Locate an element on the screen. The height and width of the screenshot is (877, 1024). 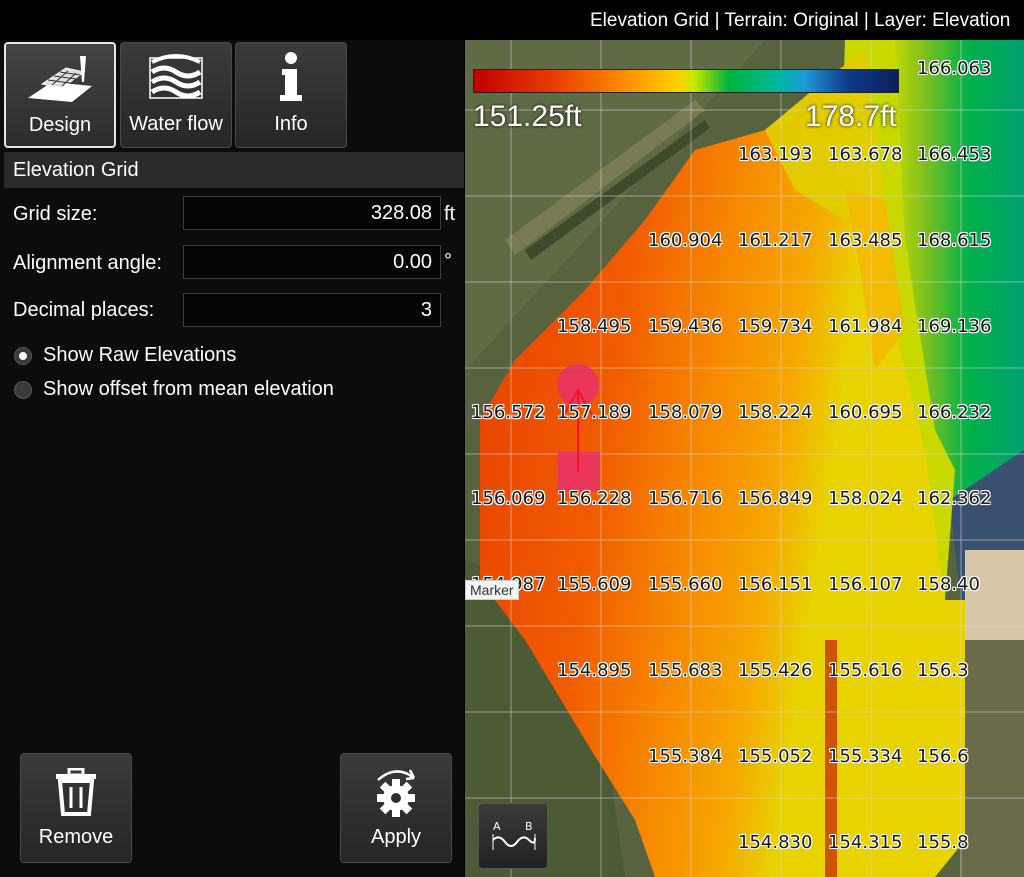
tab-design: Design is located at coordinates (60, 95).